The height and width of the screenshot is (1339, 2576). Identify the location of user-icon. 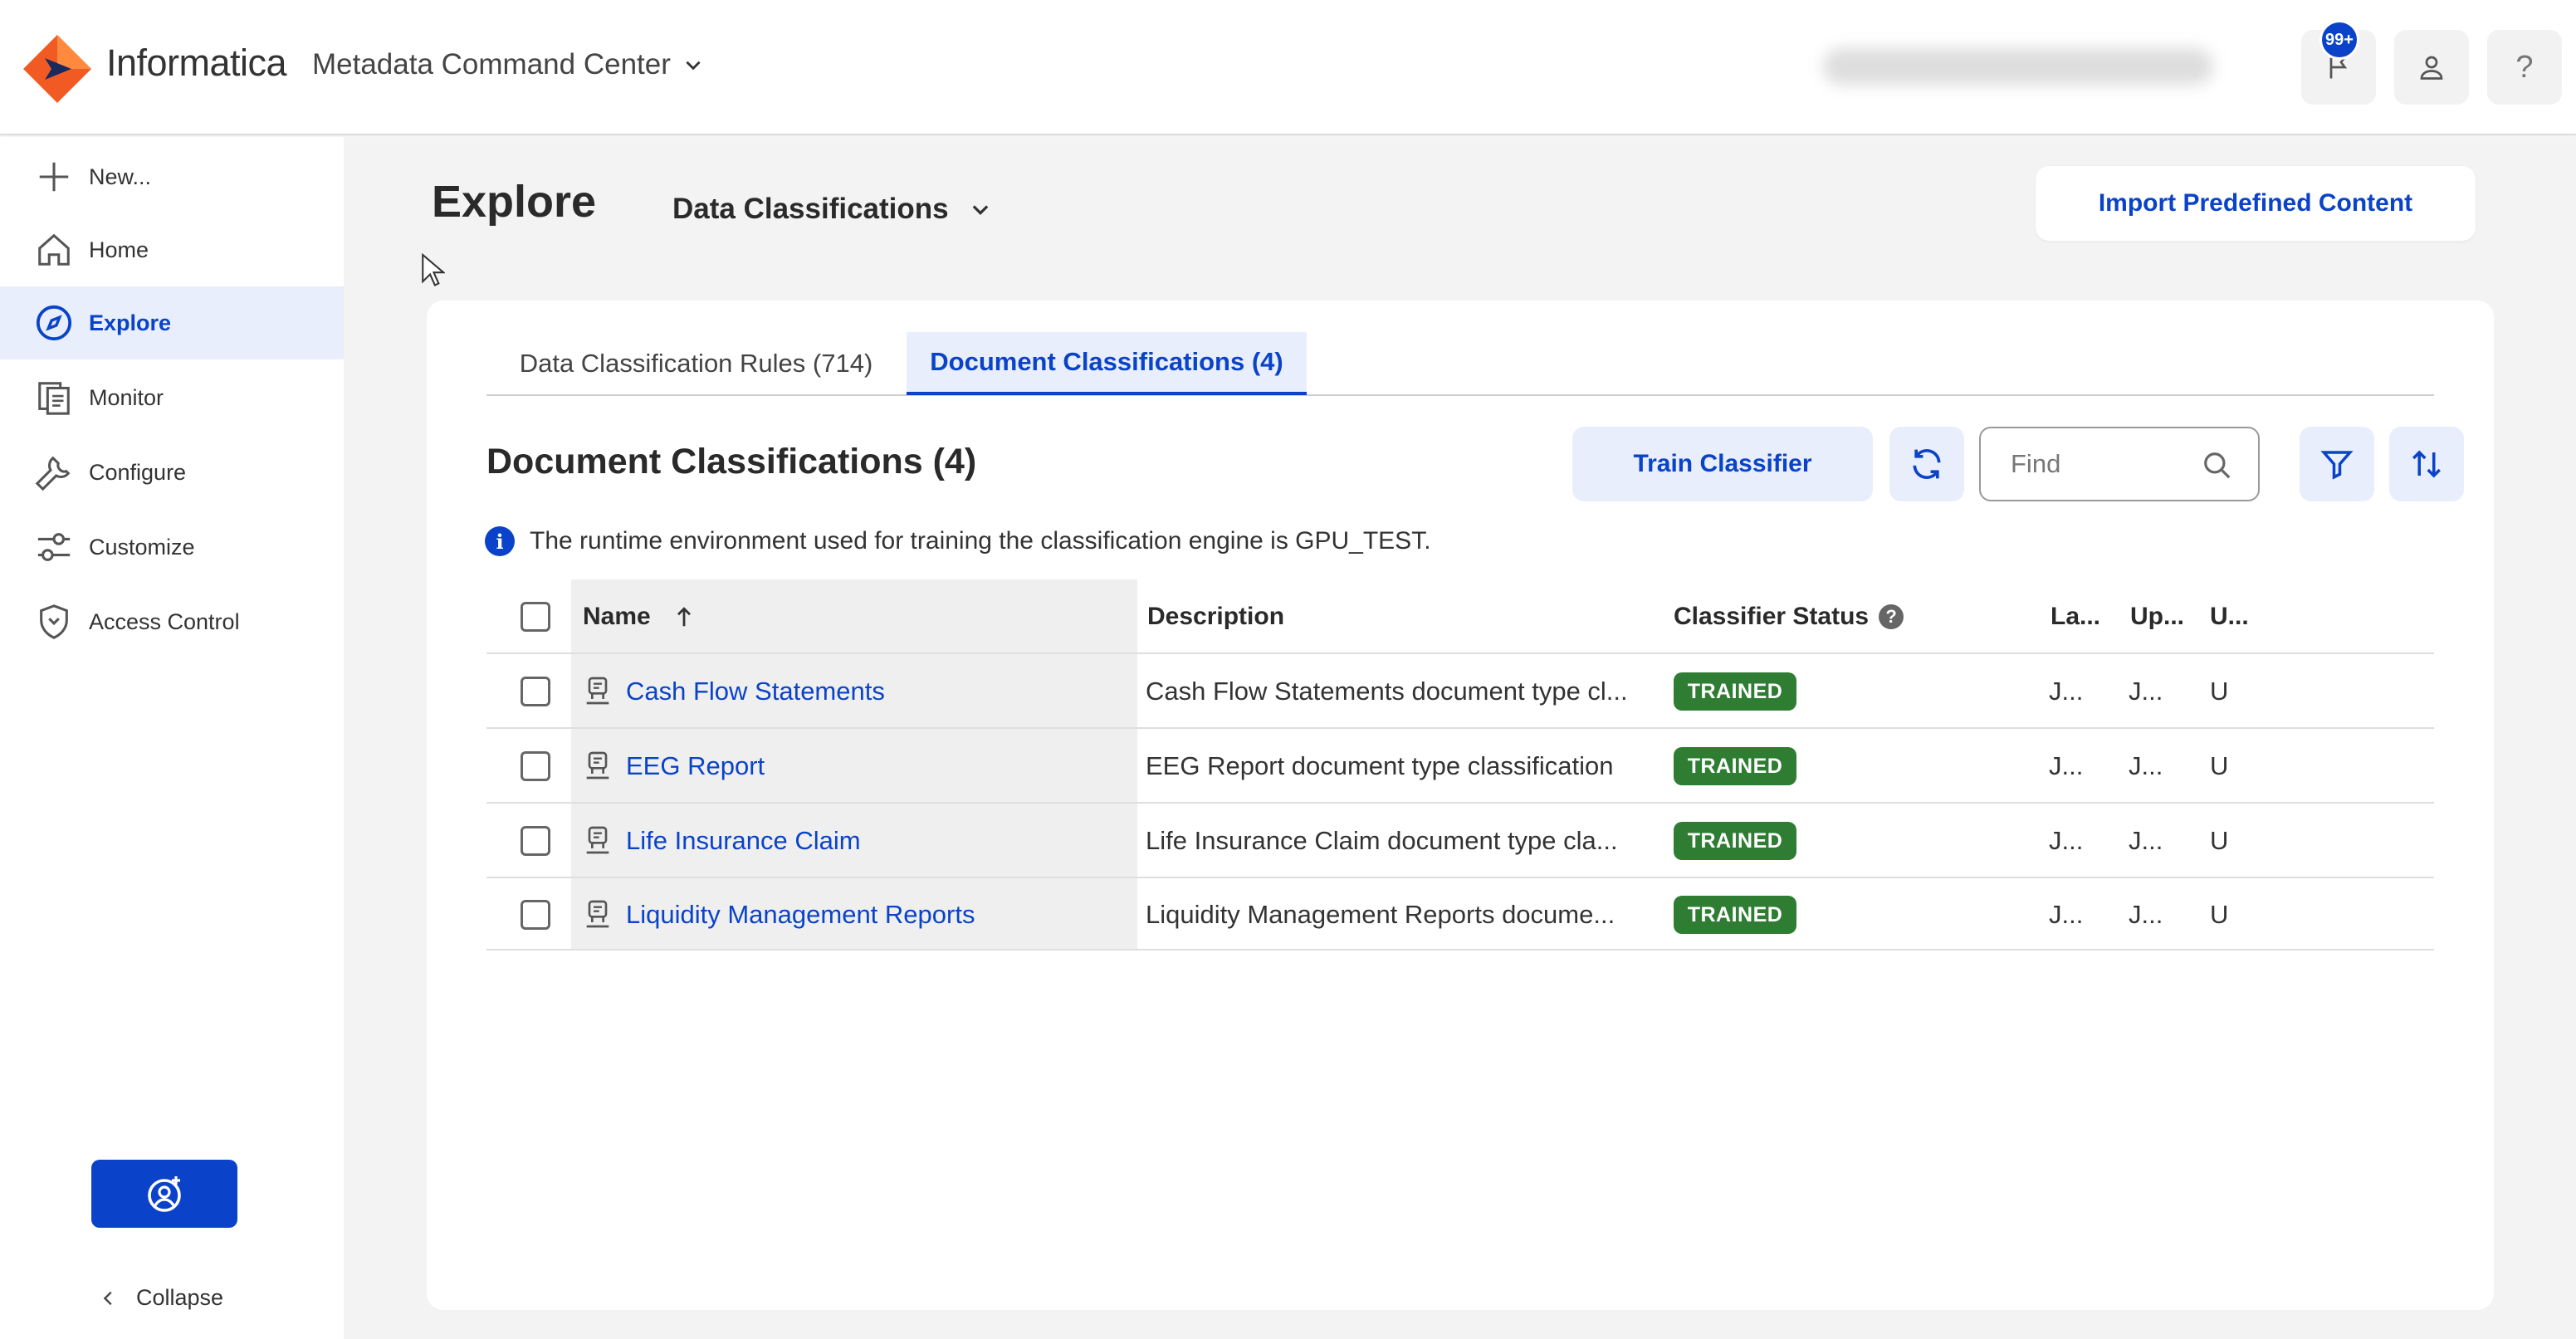
(2431, 67).